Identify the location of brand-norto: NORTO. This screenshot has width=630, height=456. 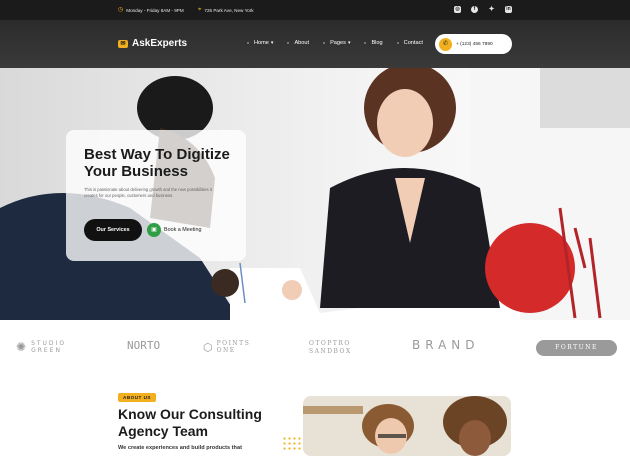
(144, 345).